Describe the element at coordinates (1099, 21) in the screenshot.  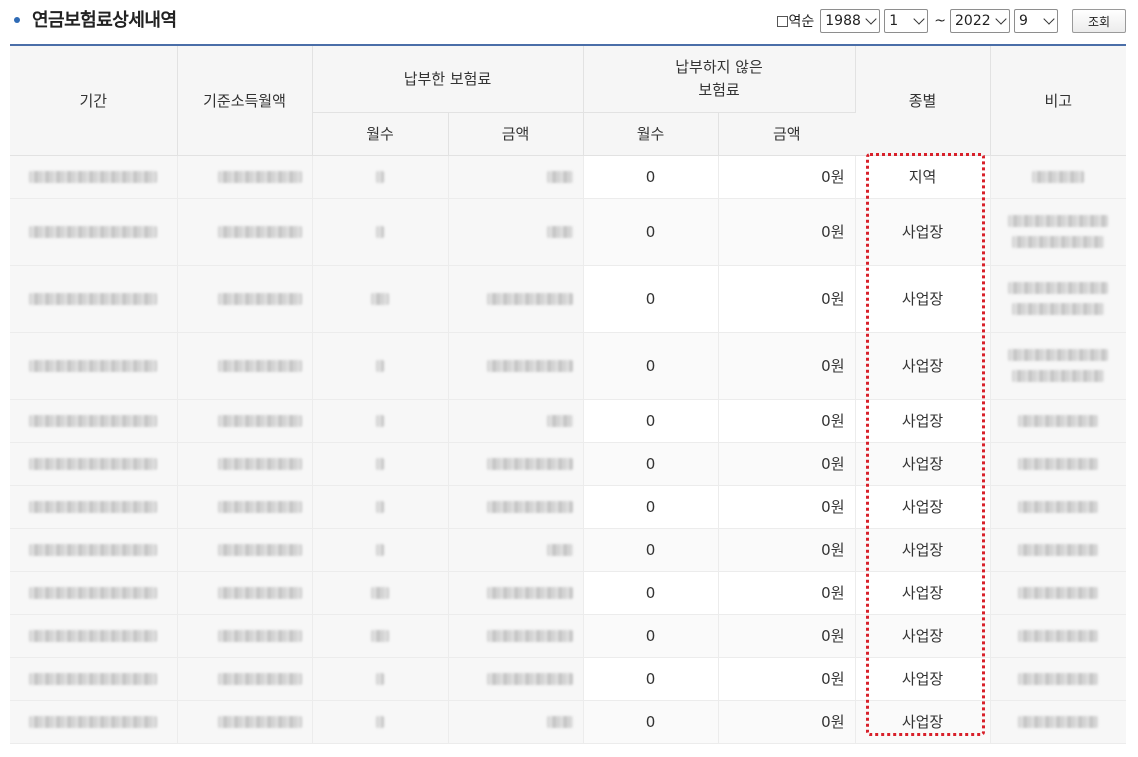
I see `search-button: 조회` at that location.